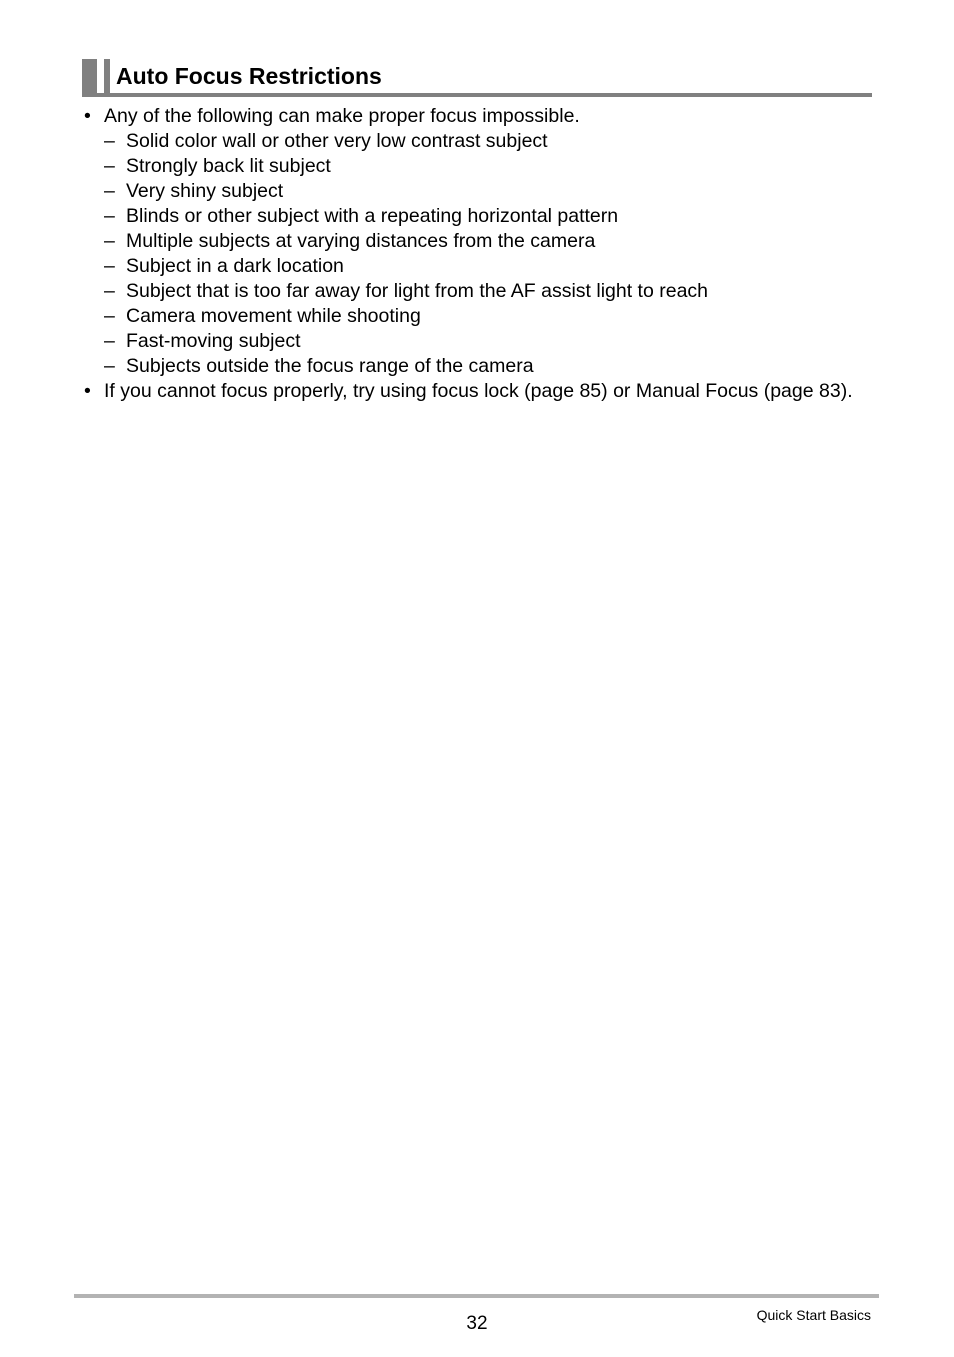 The image size is (954, 1357). What do you see at coordinates (213, 341) in the screenshot?
I see `sub-list-item-text: Fast-moving subject` at bounding box center [213, 341].